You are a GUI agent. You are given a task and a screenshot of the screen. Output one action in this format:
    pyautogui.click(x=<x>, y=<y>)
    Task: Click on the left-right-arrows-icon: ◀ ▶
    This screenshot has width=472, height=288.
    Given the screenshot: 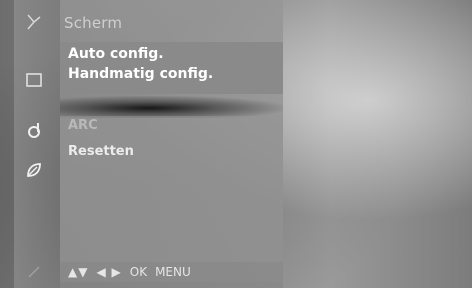 What is the action you would take?
    pyautogui.click(x=109, y=272)
    